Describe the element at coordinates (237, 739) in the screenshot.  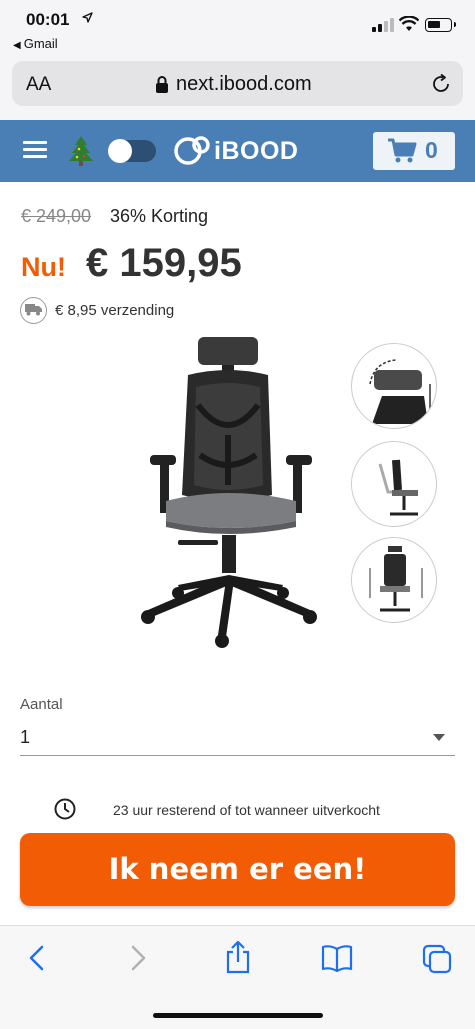
I see `quantity-select: 1` at that location.